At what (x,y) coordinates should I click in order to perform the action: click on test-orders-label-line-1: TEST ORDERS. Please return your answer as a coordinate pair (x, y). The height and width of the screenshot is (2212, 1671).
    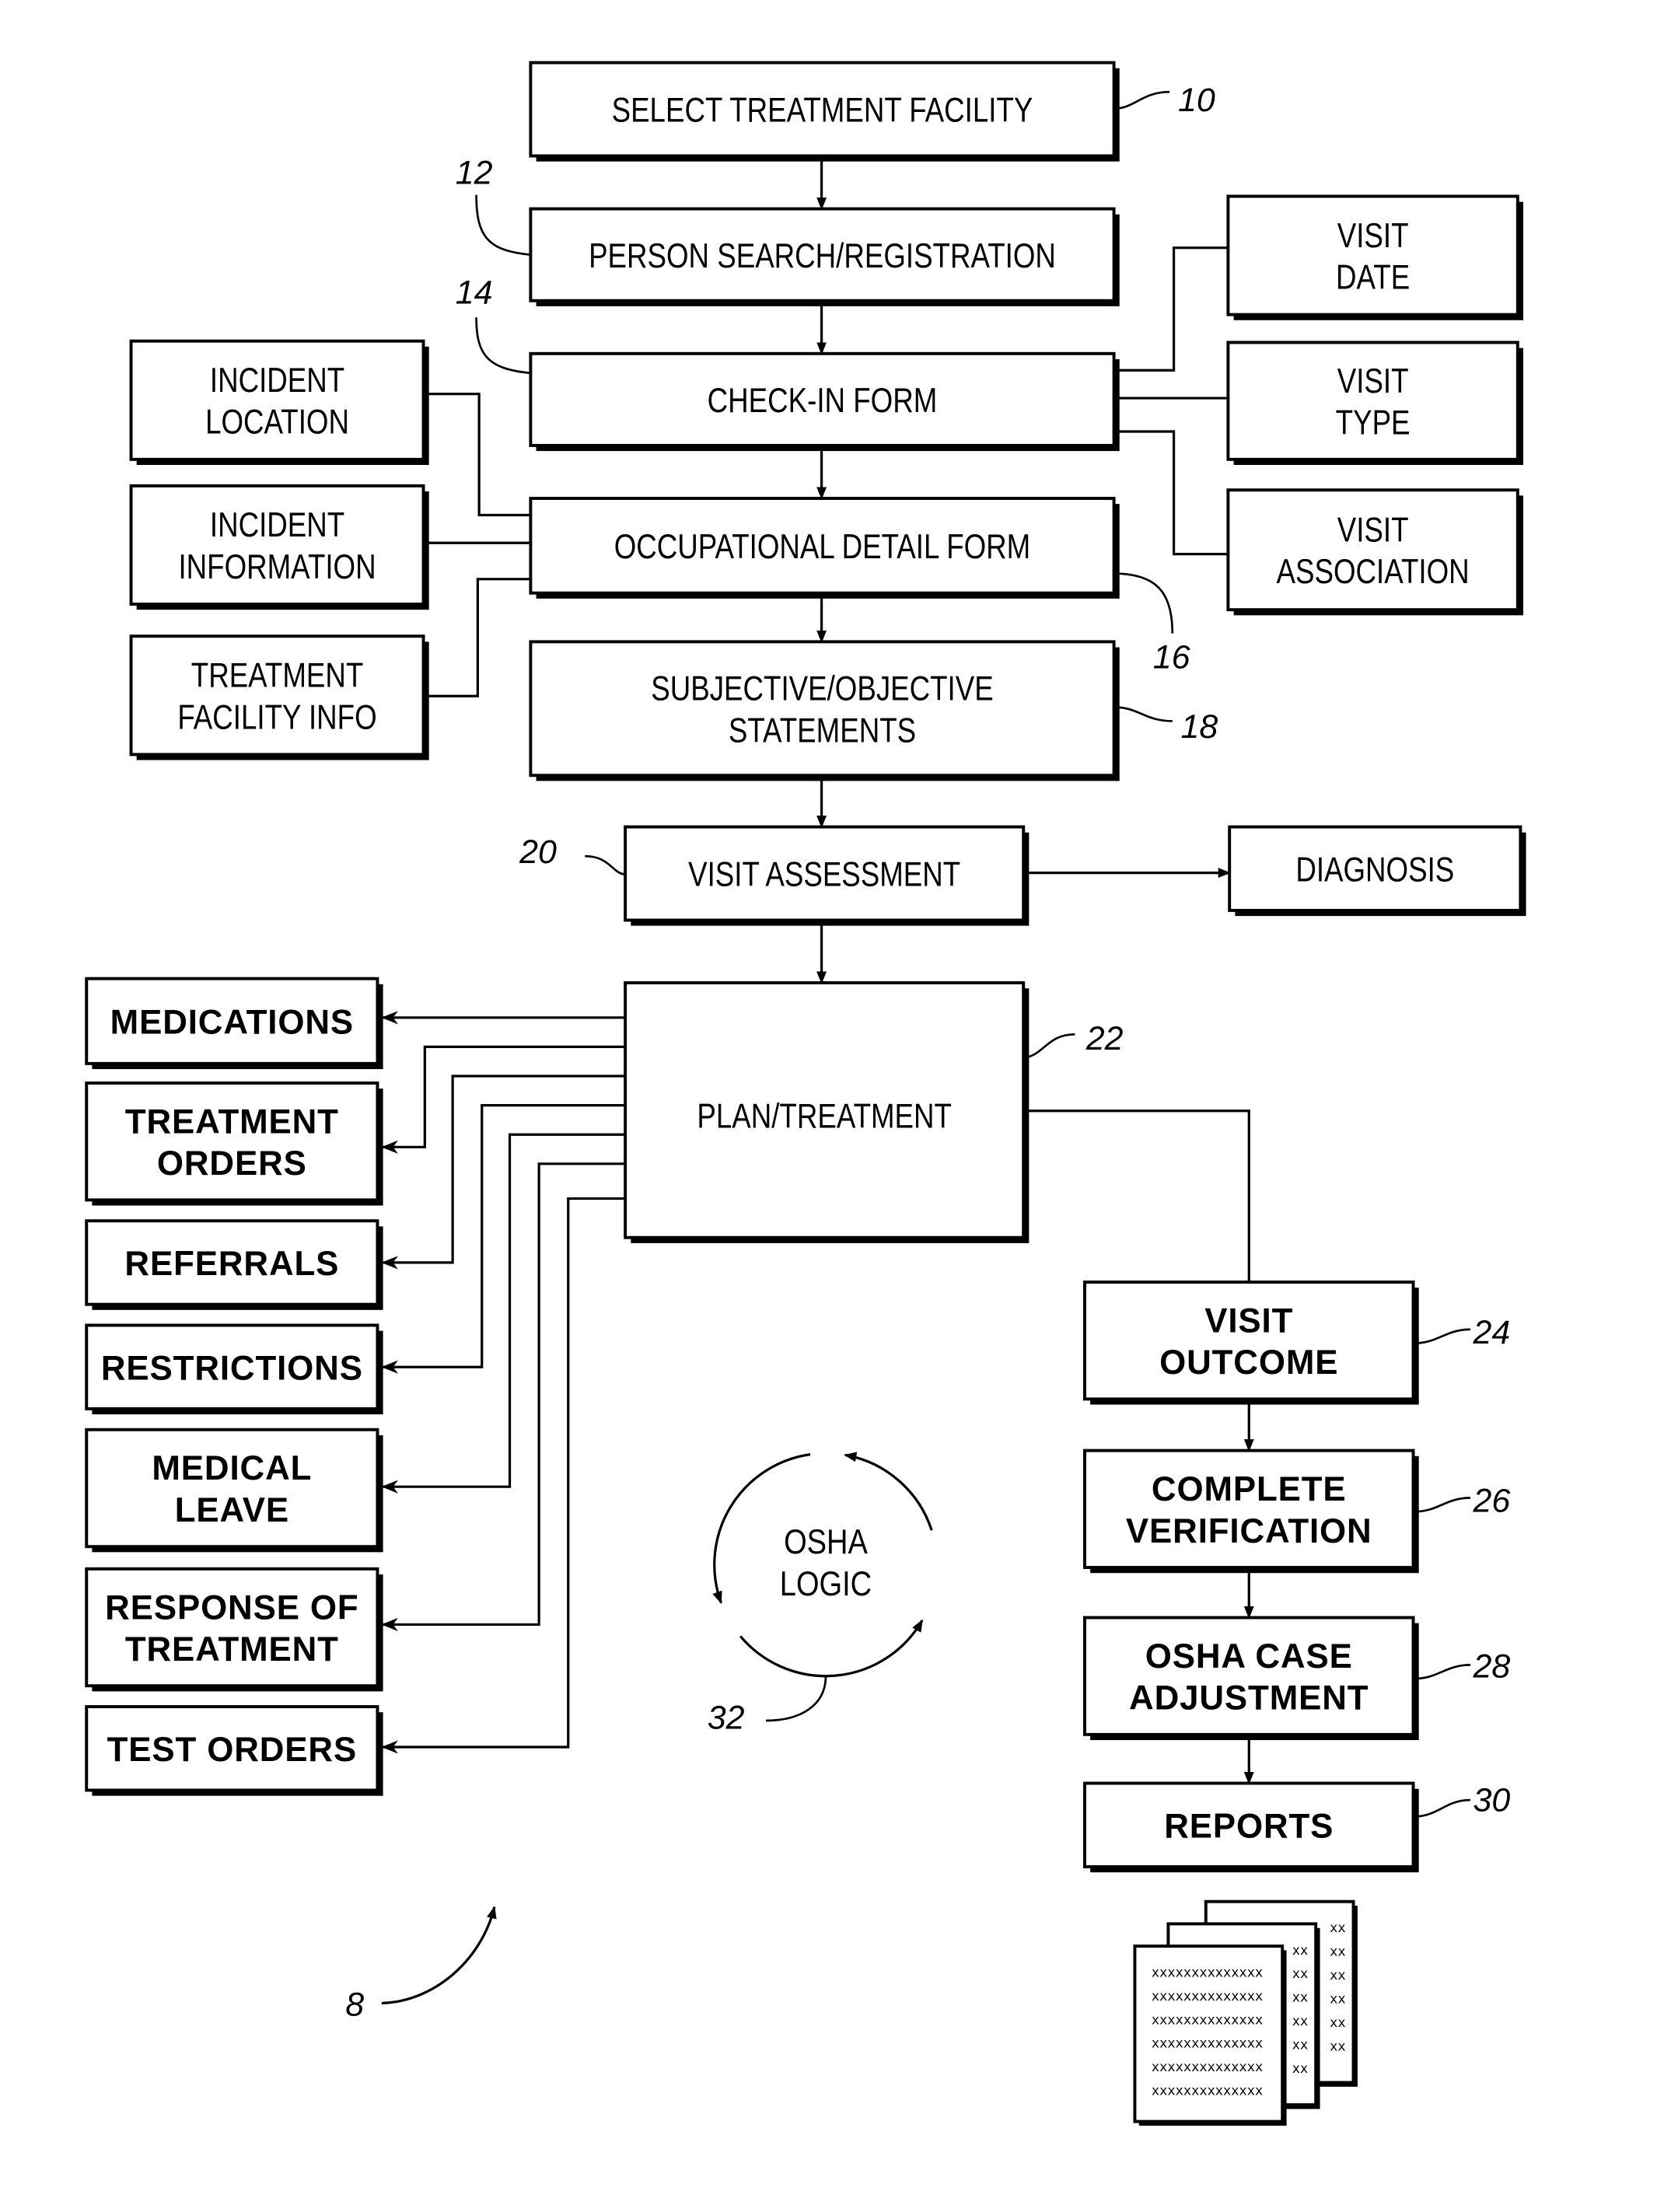
    Looking at the image, I should click on (232, 1750).